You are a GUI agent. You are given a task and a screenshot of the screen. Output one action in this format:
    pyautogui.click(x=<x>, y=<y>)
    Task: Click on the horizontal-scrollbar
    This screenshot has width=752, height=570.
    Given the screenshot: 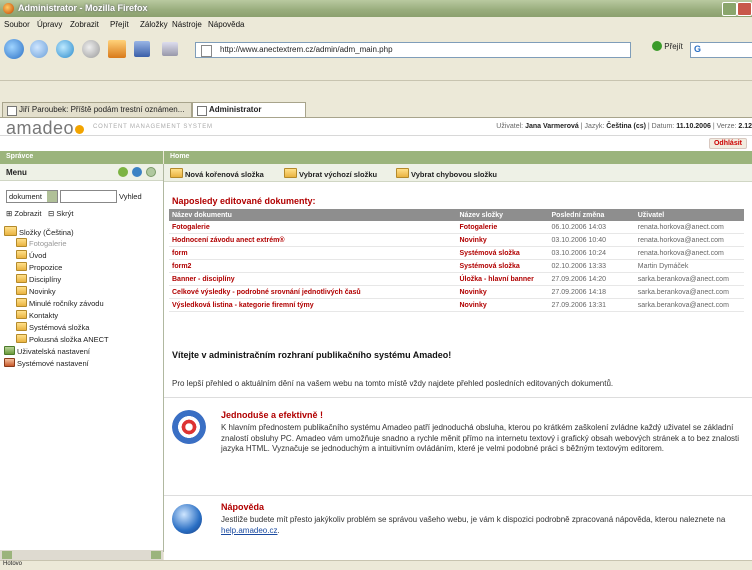 What is the action you would take?
    pyautogui.click(x=81, y=555)
    